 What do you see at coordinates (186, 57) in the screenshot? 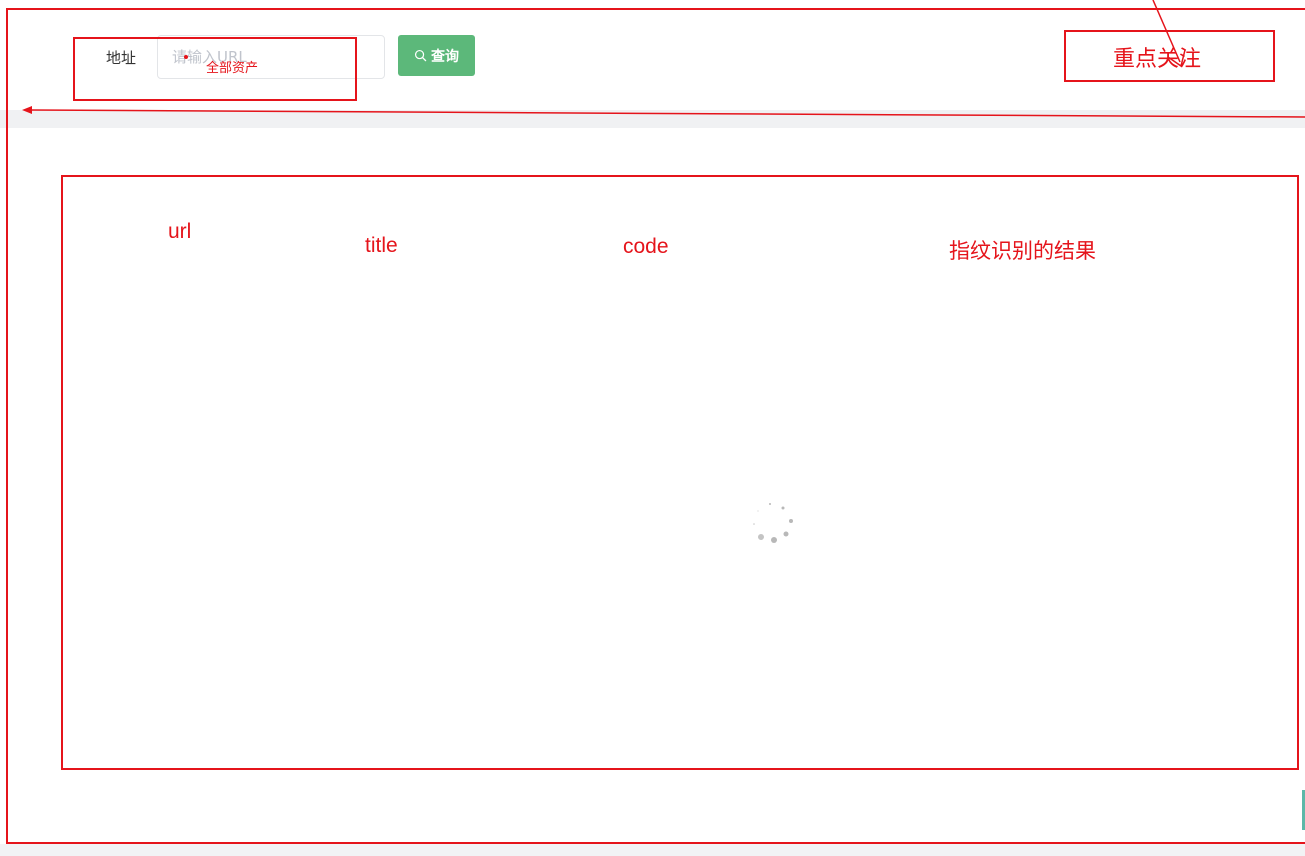
I see `annotation-dot` at bounding box center [186, 57].